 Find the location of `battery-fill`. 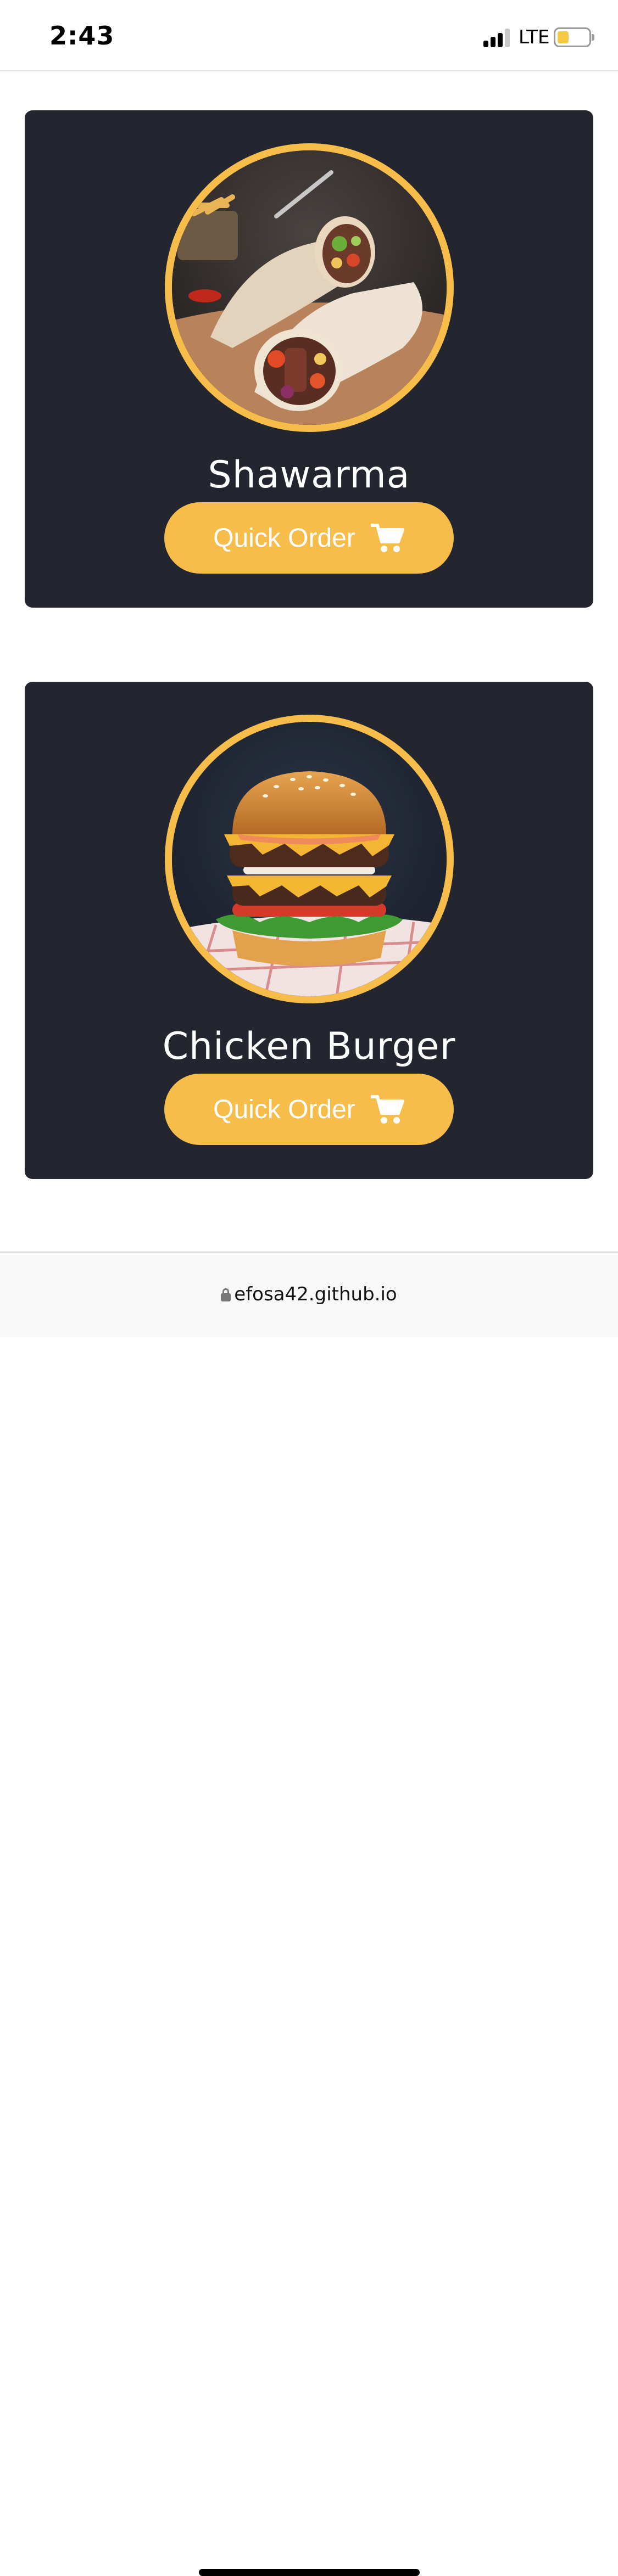

battery-fill is located at coordinates (564, 37).